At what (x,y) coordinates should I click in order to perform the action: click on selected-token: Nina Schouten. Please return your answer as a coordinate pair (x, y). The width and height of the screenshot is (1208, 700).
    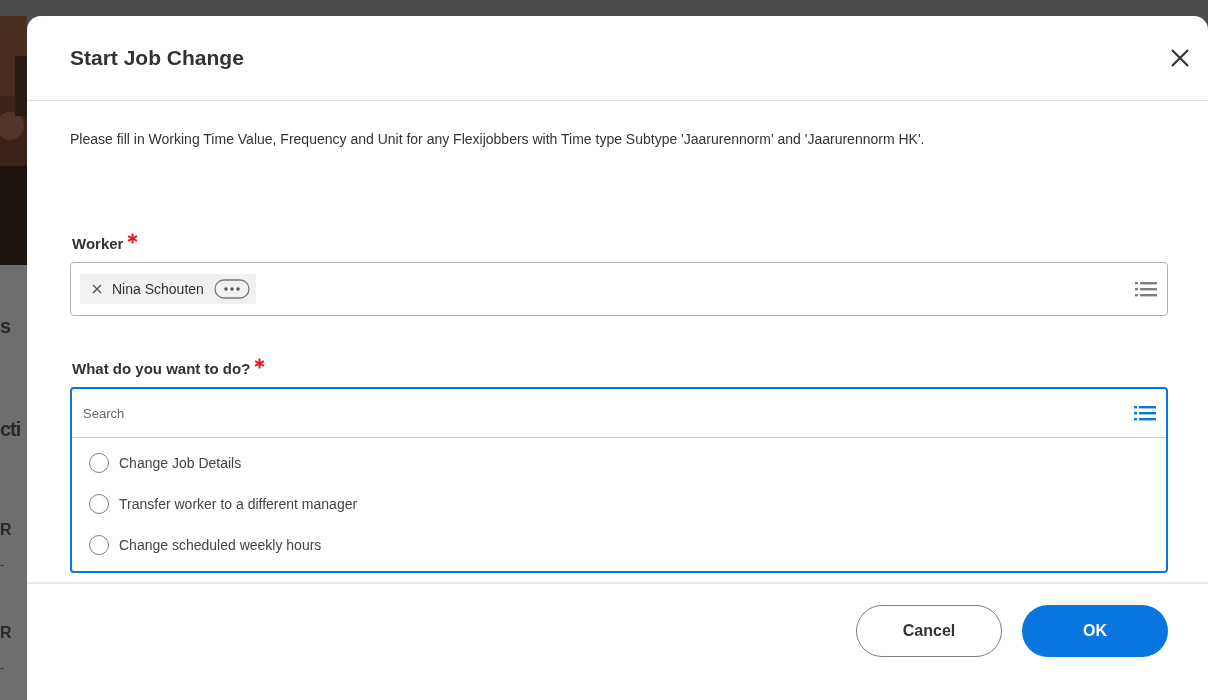
    Looking at the image, I should click on (168, 289).